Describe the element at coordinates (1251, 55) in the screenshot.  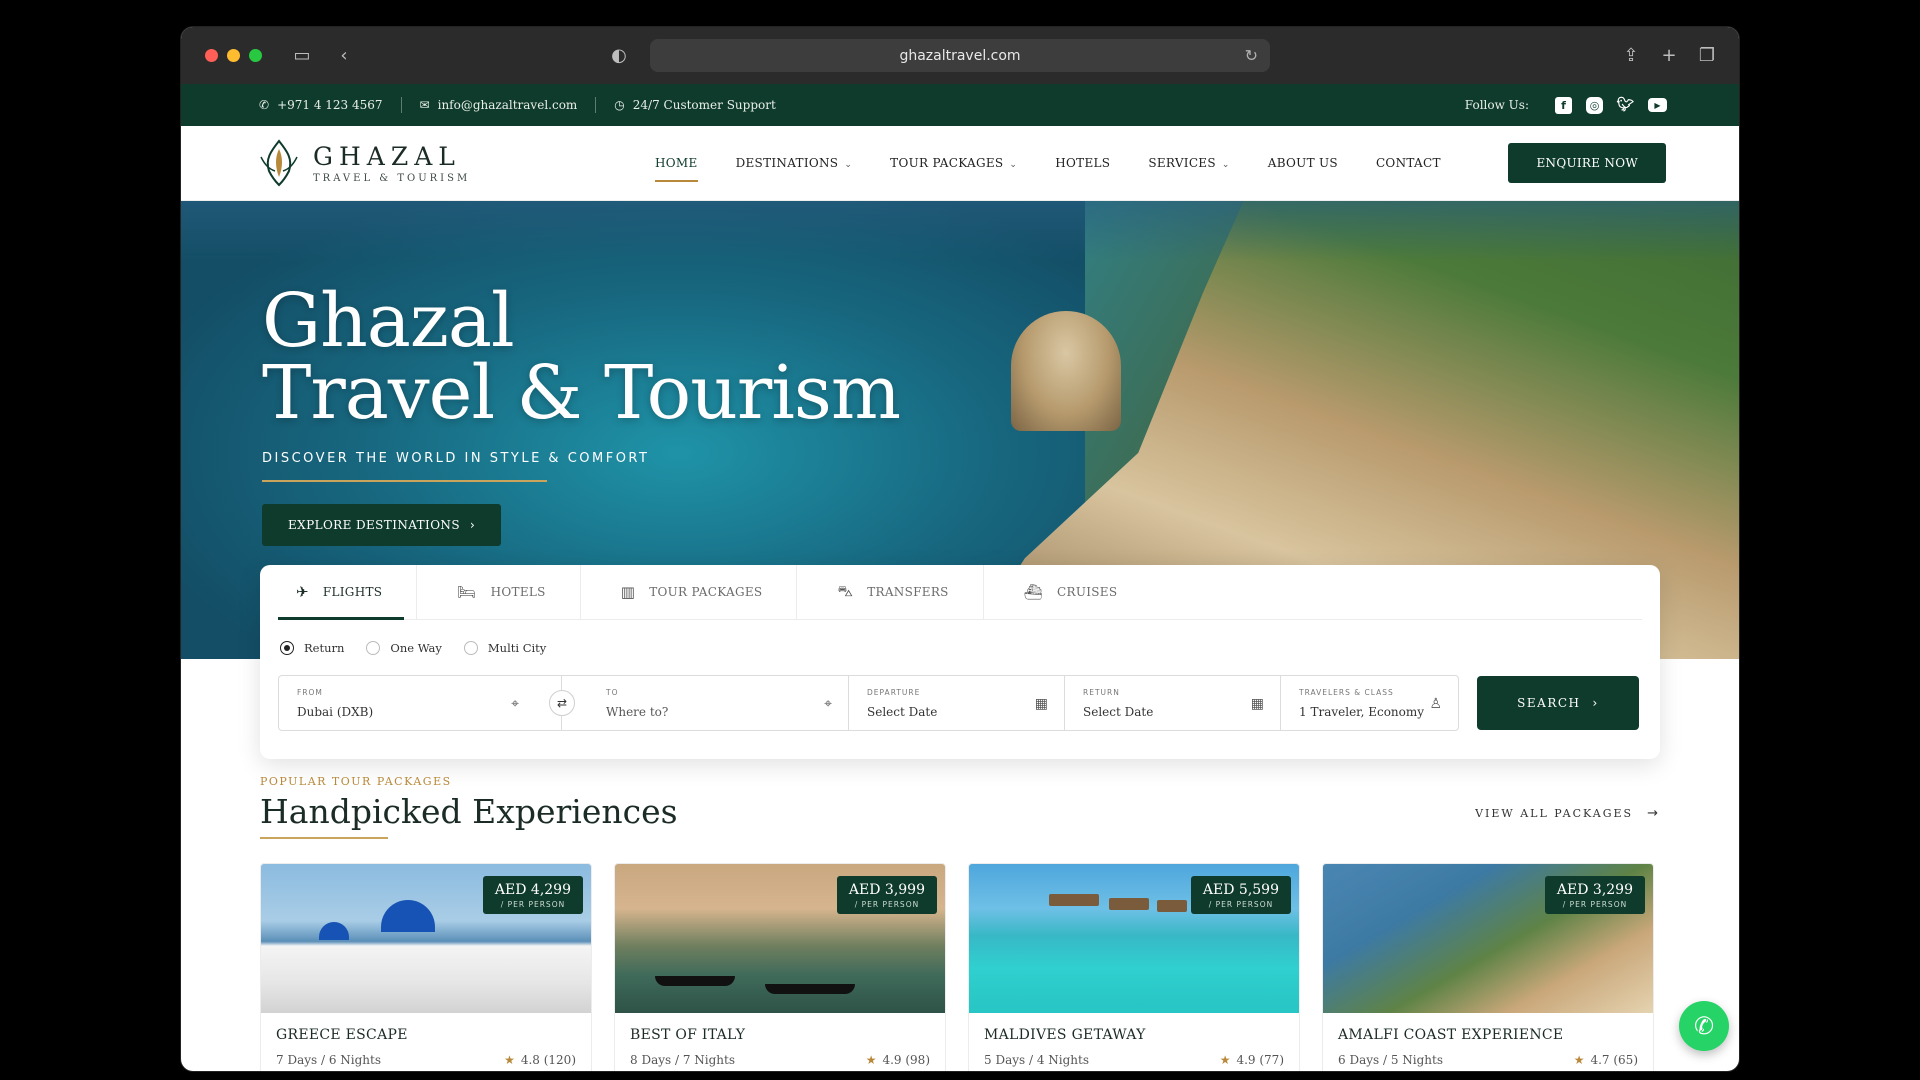
I see `reload-icon: ↻` at that location.